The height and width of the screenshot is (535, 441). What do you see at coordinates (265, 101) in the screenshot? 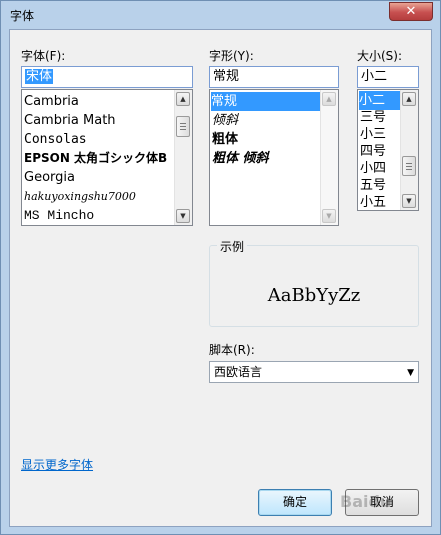
I see `style-list-item: 常规` at bounding box center [265, 101].